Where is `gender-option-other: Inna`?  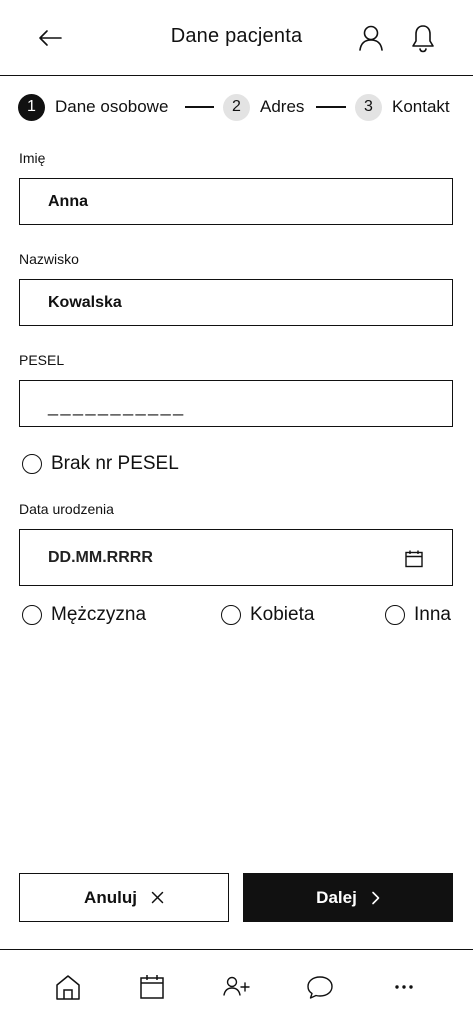
gender-option-other: Inna is located at coordinates (418, 615).